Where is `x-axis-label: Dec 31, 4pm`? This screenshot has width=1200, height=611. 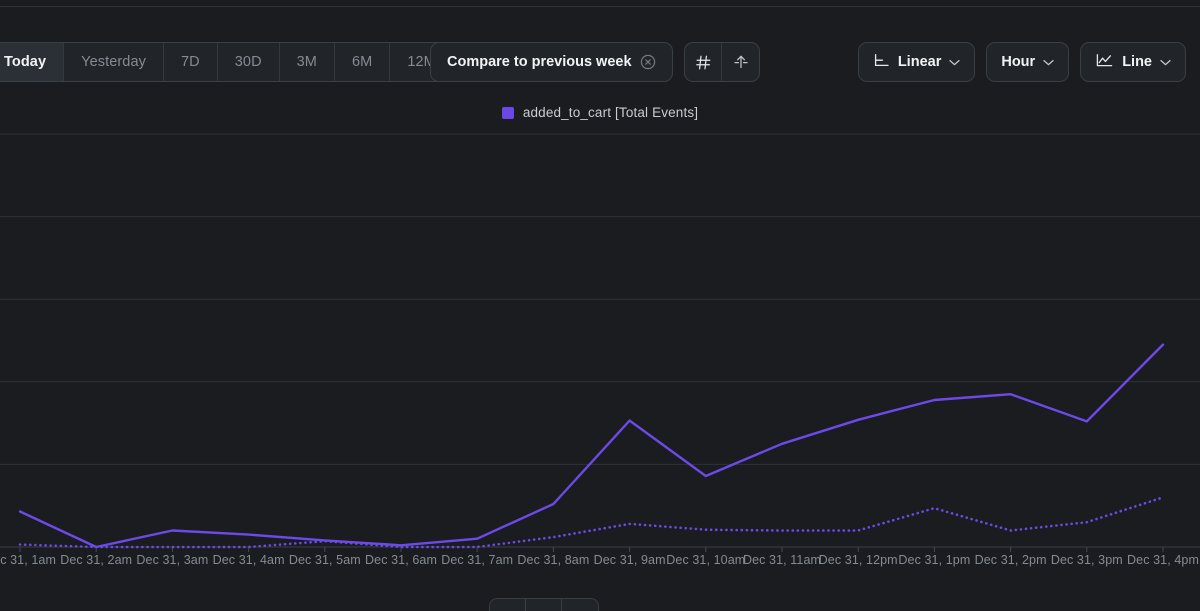
x-axis-label: Dec 31, 4pm is located at coordinates (1163, 560).